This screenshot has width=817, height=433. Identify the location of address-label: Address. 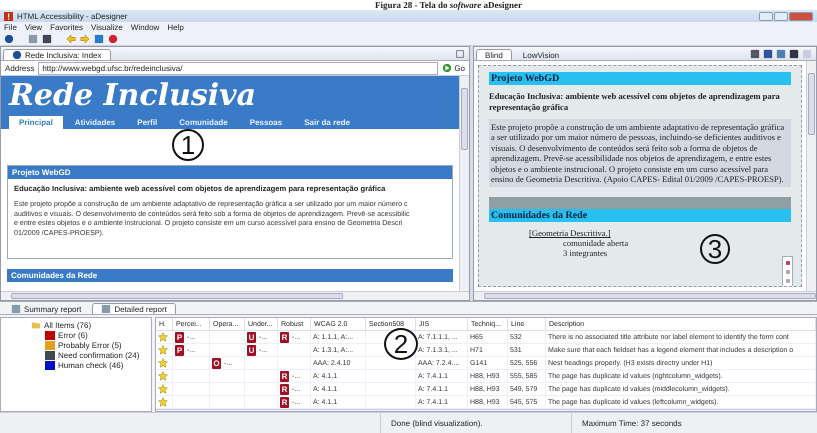
(19, 68).